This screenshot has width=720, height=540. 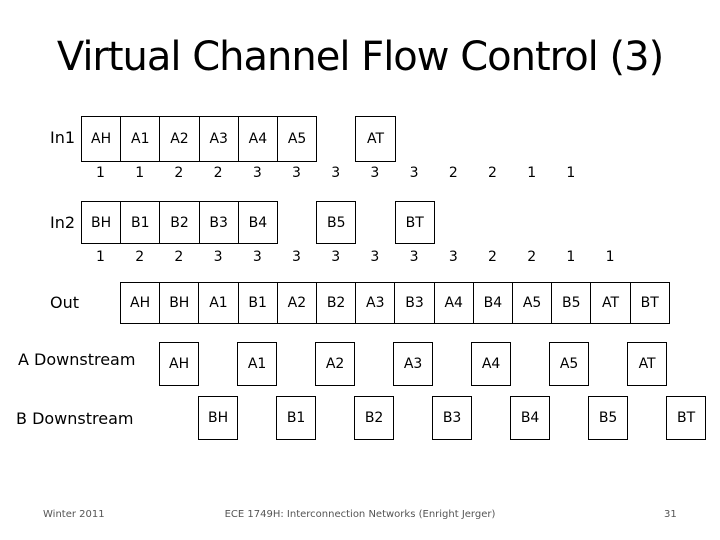 I want to click on out-label: Out, so click(x=65, y=302).